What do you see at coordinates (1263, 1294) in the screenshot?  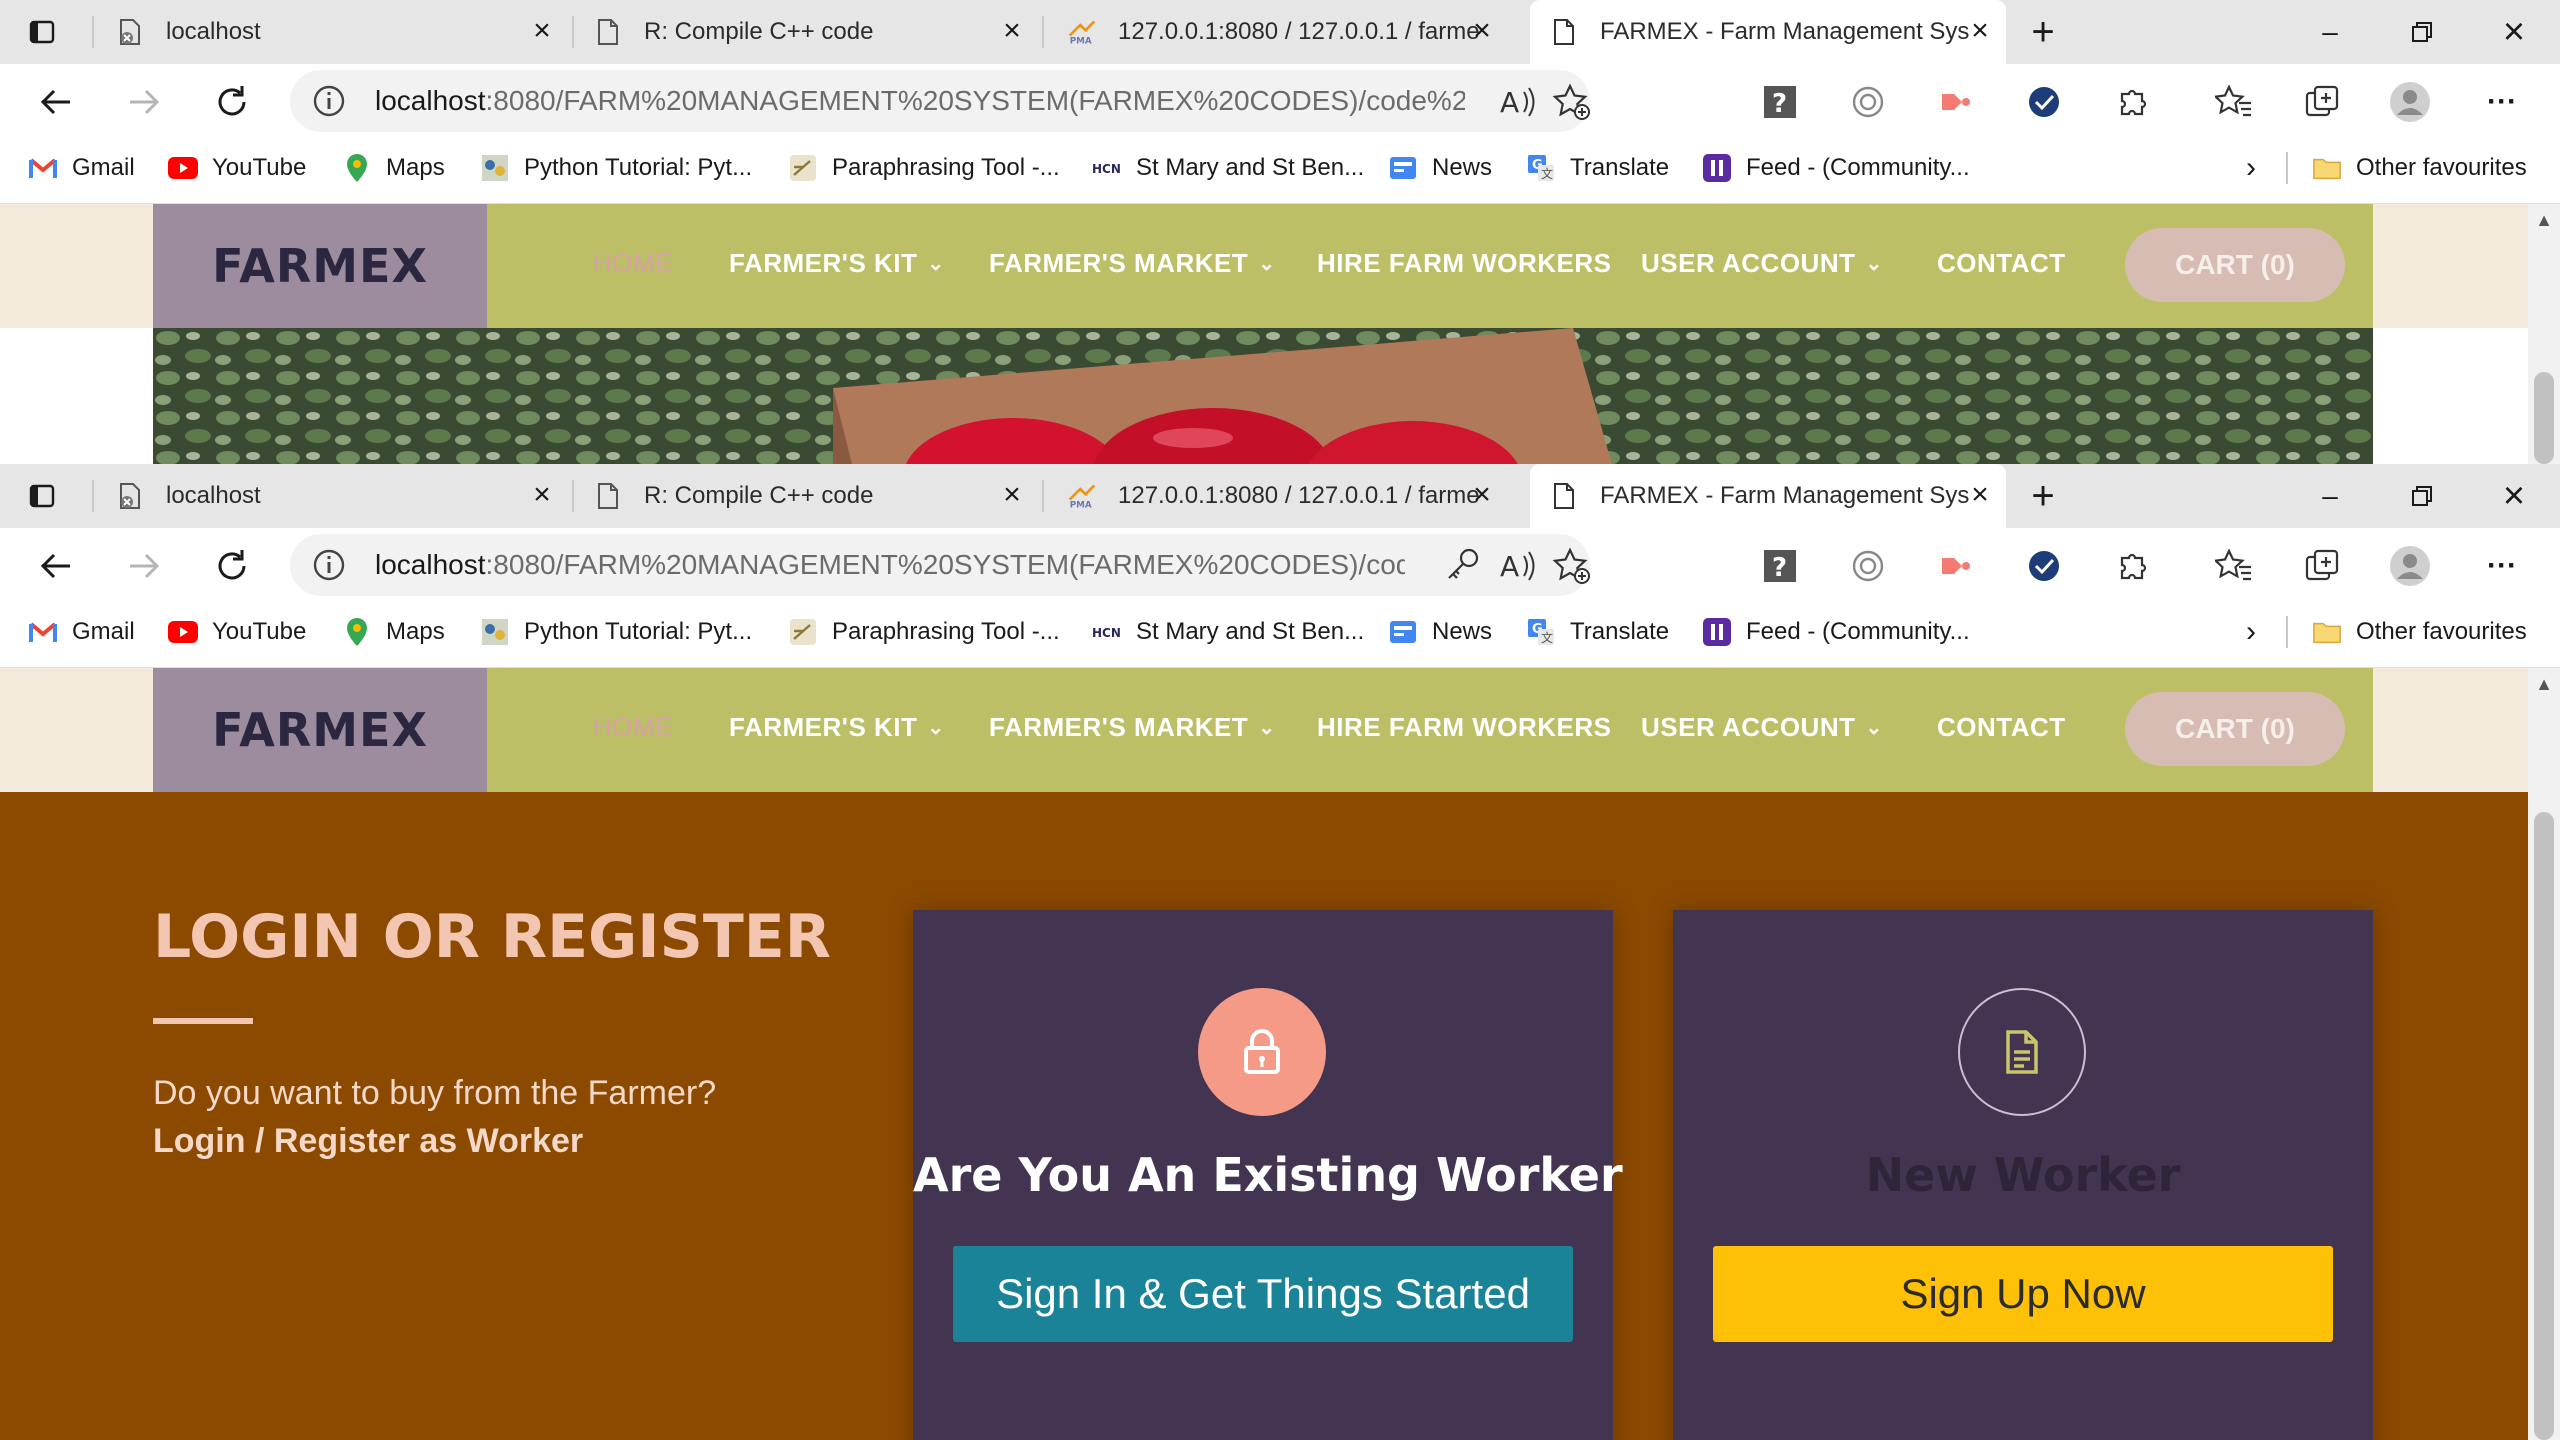 I see `sign-in-button: Sign In & Get Things Started` at bounding box center [1263, 1294].